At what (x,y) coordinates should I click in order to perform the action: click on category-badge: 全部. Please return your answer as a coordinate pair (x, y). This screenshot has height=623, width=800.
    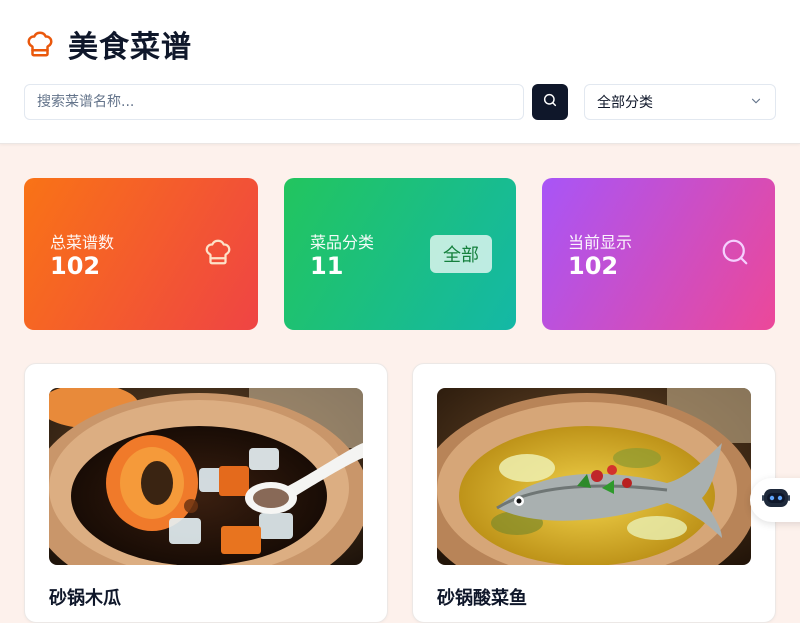
    Looking at the image, I should click on (461, 254).